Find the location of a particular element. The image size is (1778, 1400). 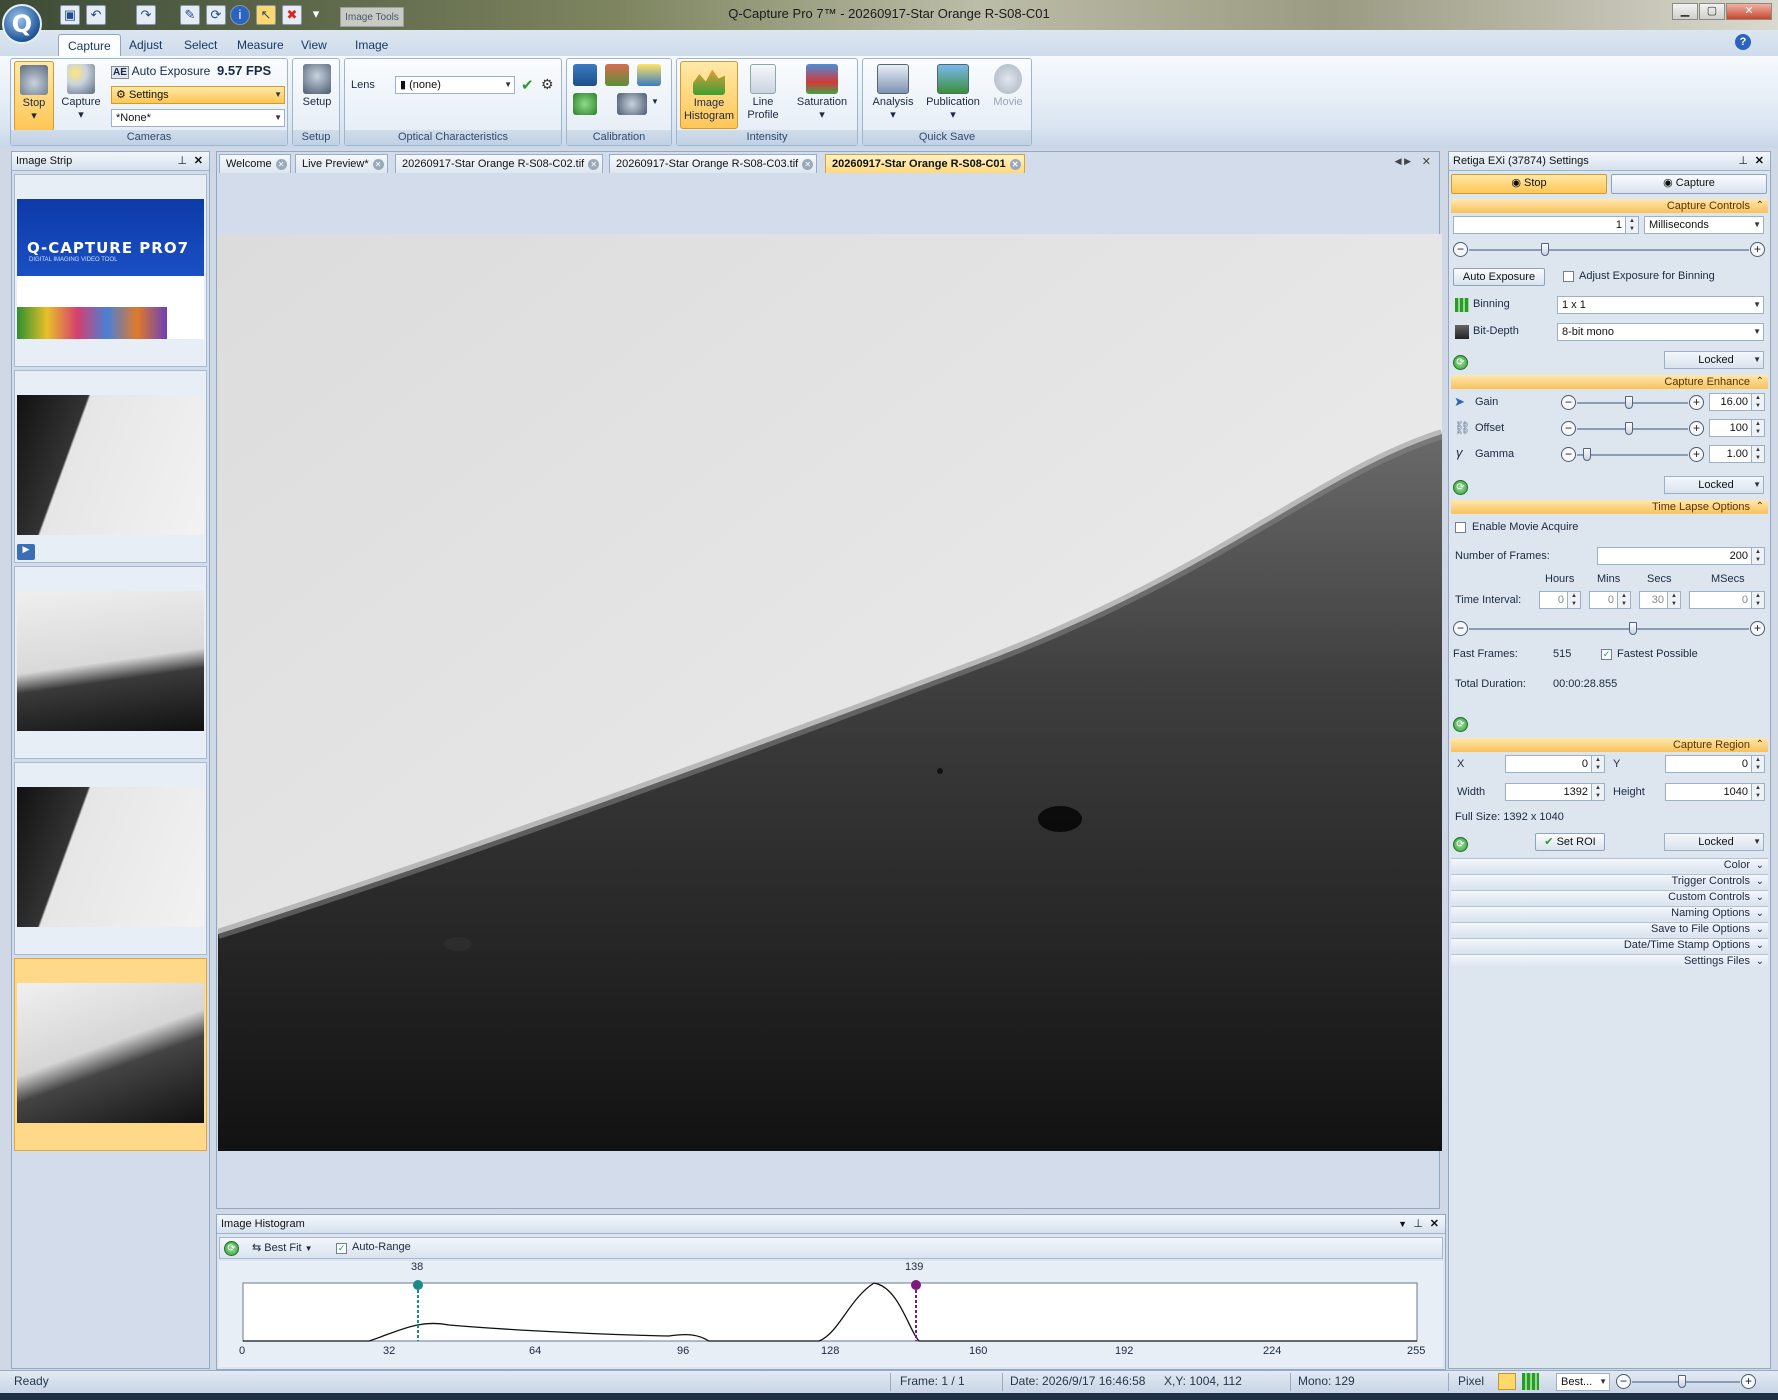

capture-enhance-refresh-icon: ⟳ is located at coordinates (1460, 487).